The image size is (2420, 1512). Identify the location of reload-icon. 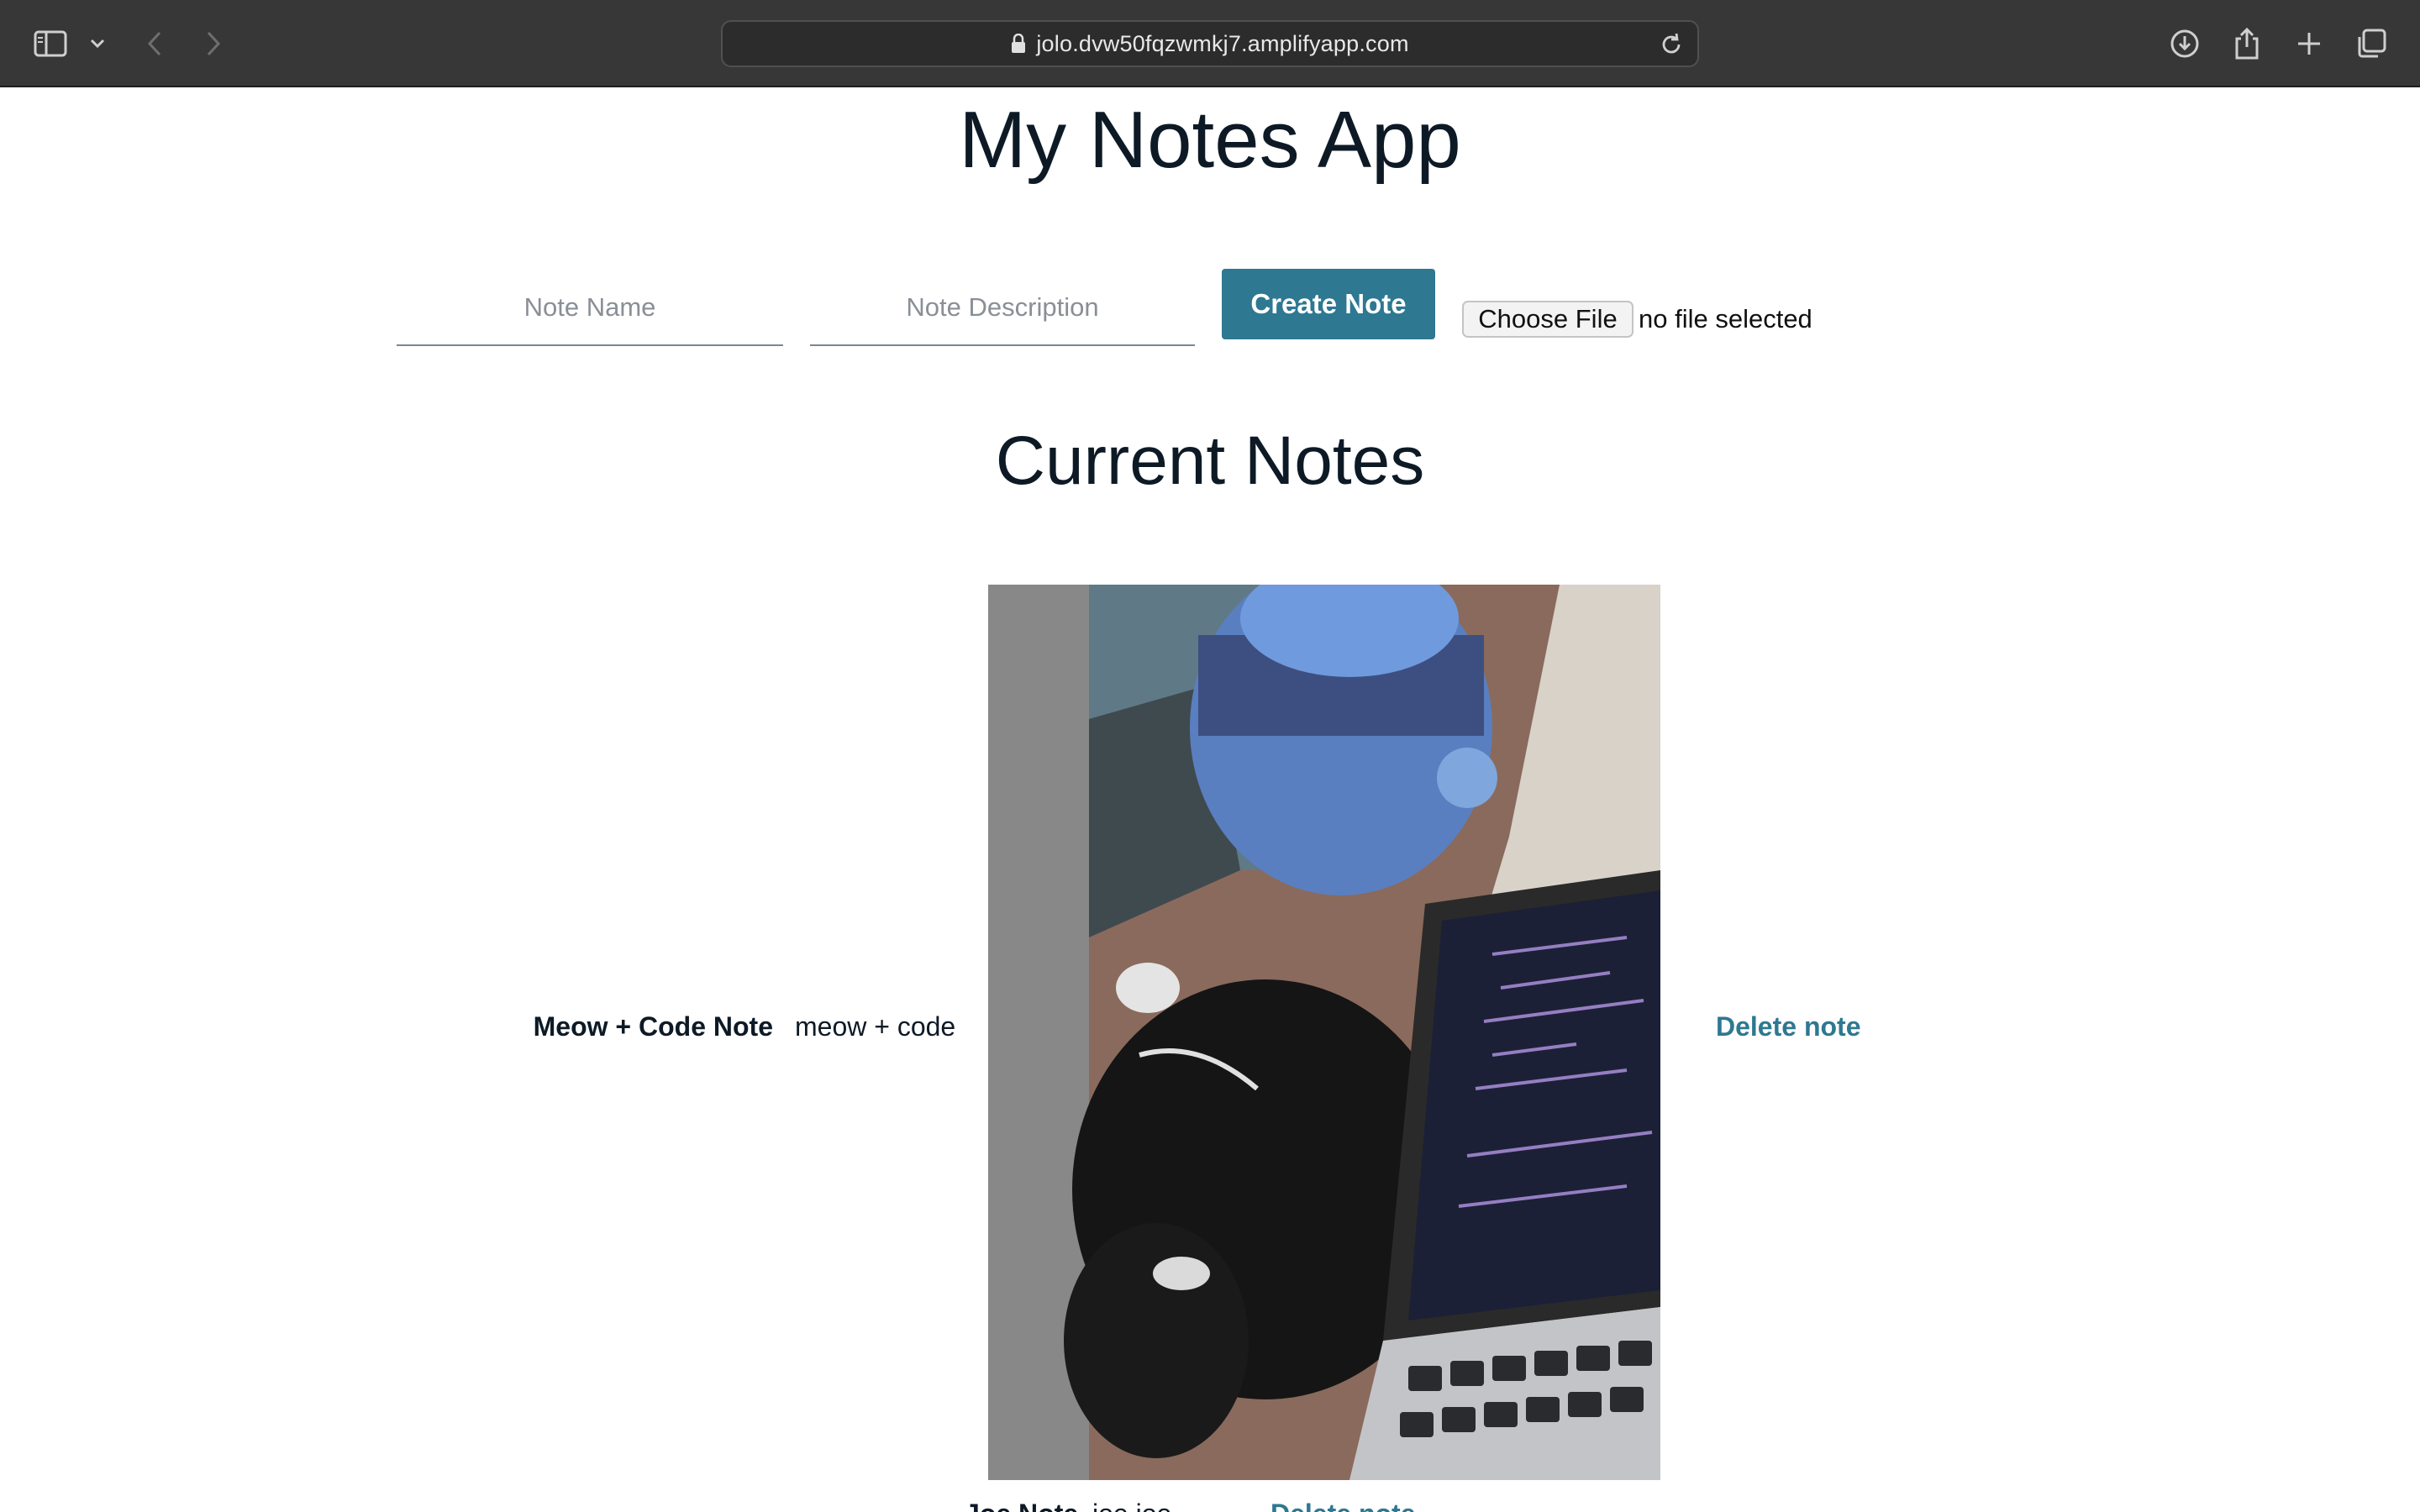
(1671, 44).